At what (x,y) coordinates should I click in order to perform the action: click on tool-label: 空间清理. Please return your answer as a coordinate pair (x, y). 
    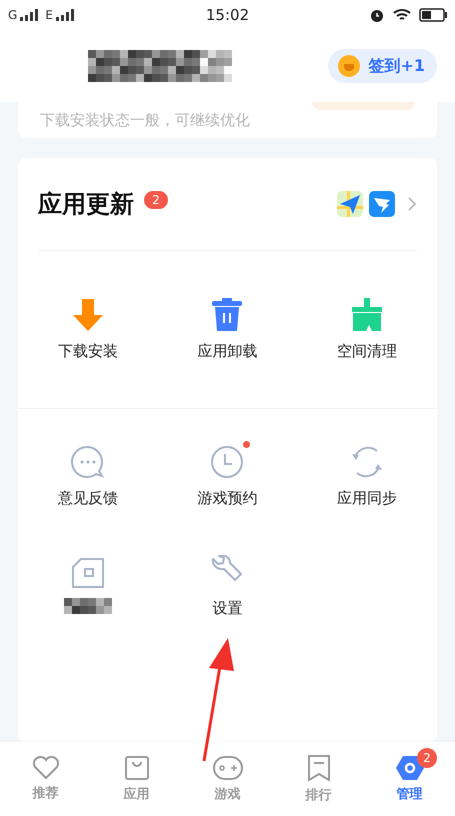
    Looking at the image, I should click on (367, 351).